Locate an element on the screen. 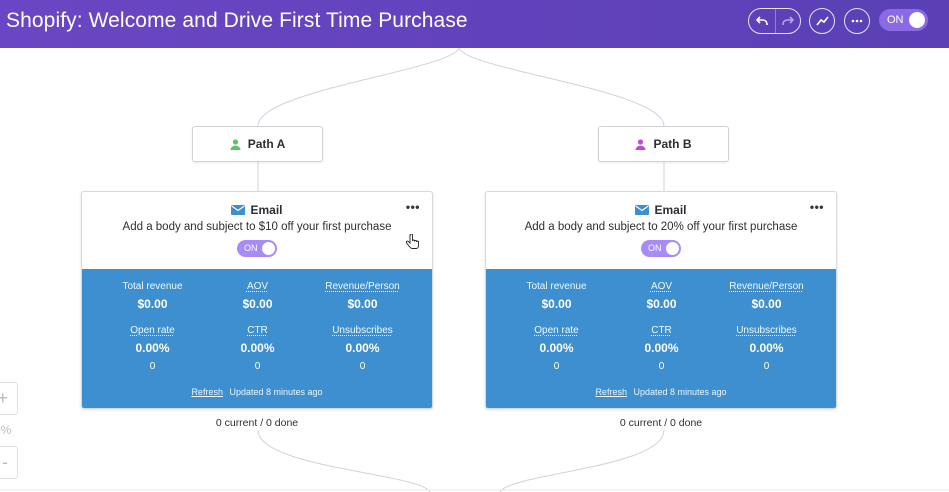  redo-icon is located at coordinates (787, 20).